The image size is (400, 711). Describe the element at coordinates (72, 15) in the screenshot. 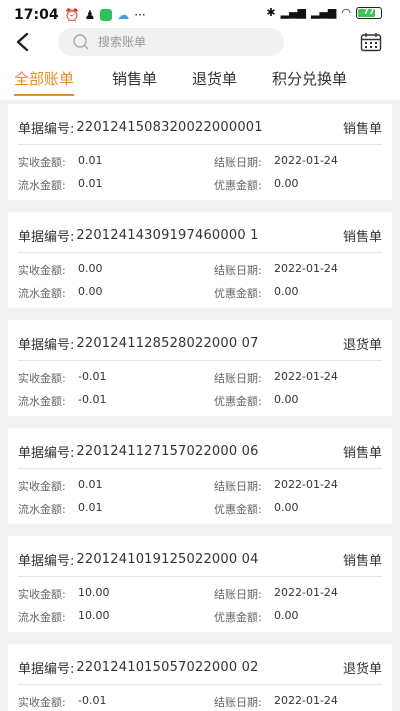

I see `alarm-icon: ⏰` at that location.